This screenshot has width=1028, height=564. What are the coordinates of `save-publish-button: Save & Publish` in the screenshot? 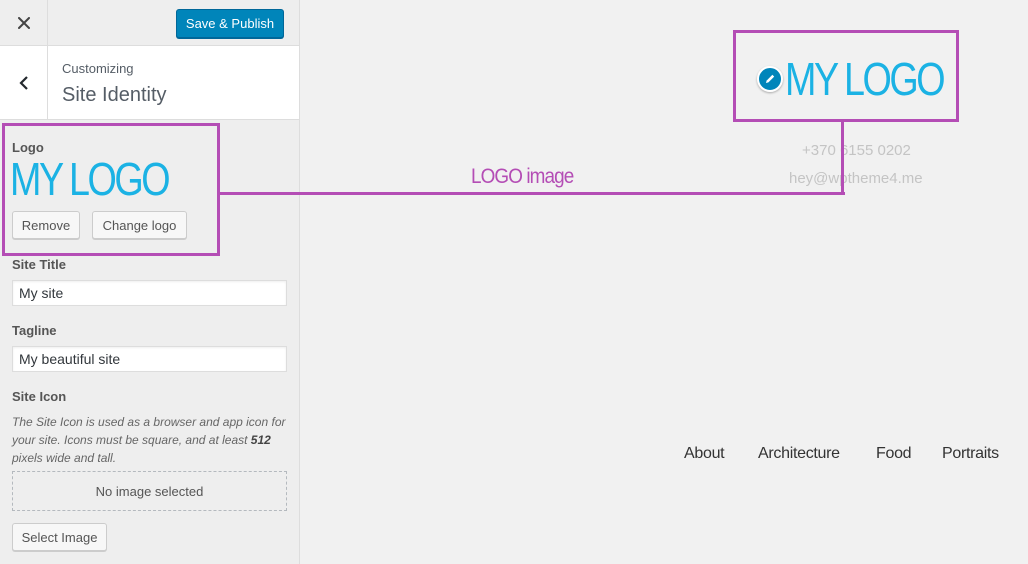 It's located at (230, 23).